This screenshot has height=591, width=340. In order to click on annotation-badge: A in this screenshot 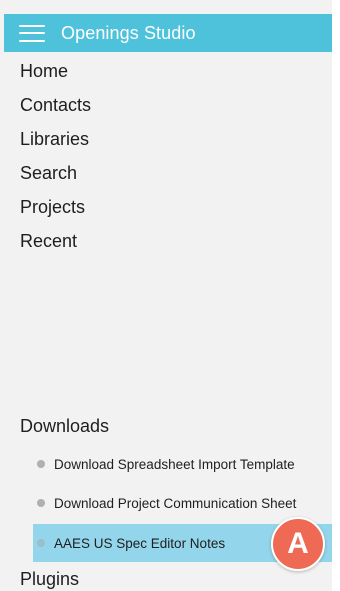, I will do `click(298, 544)`.